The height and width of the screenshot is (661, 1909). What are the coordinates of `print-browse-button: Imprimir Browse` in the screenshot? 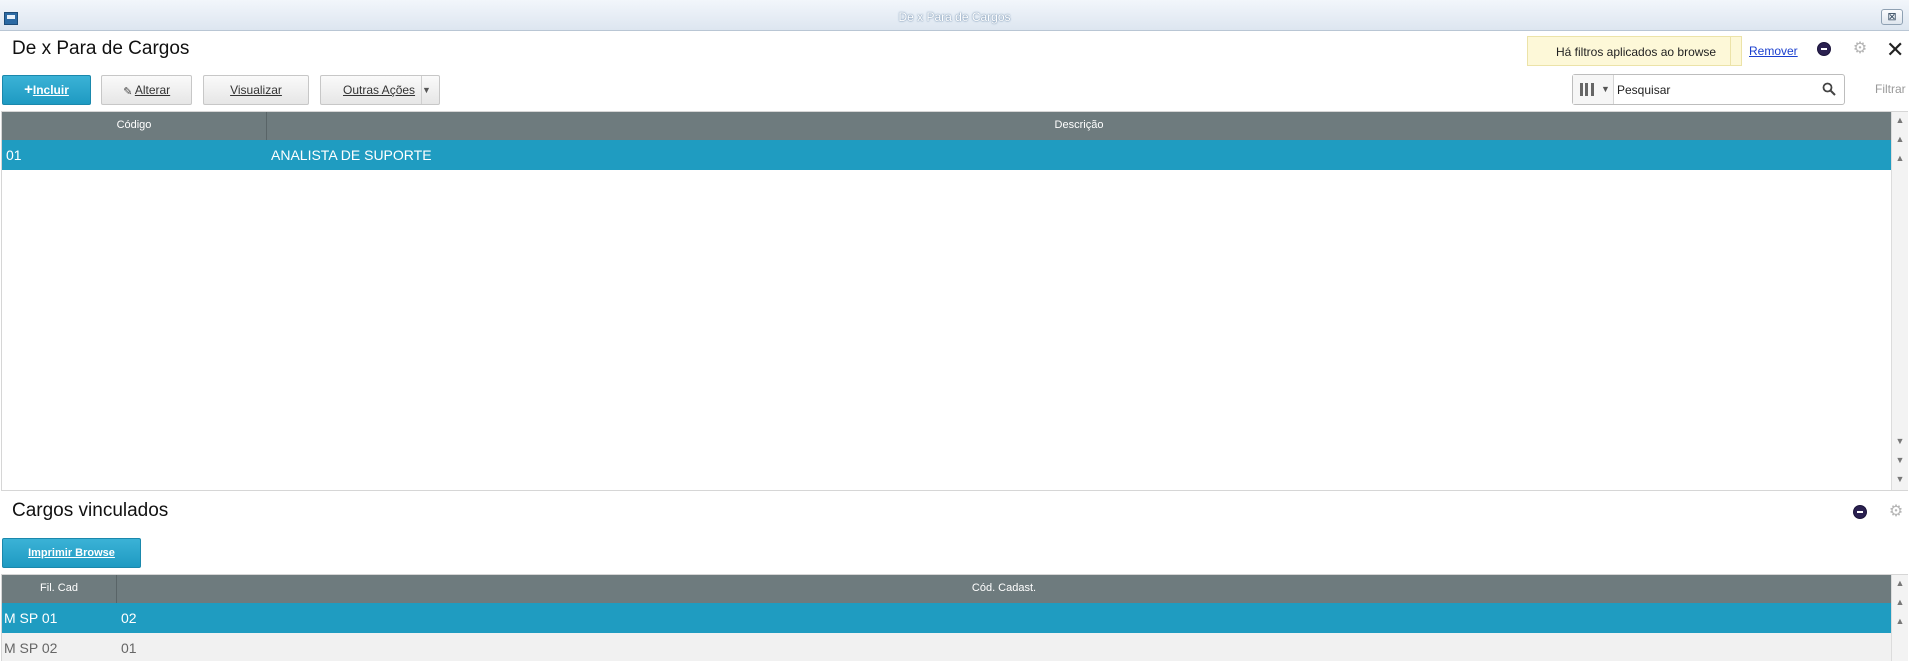 It's located at (71, 553).